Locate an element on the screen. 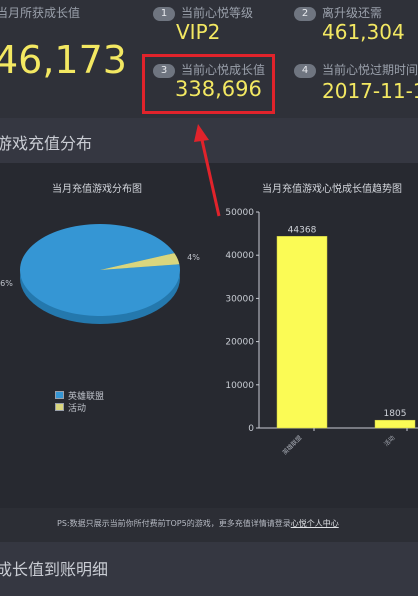  bar-value-label-1: 1805 is located at coordinates (395, 414).